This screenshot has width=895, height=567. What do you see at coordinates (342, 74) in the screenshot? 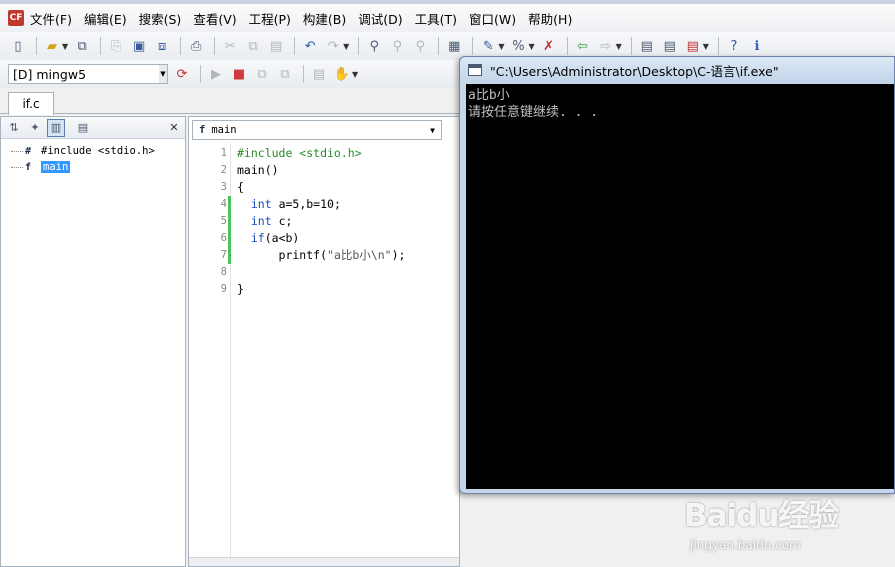
I see `hand-icon: ✋` at bounding box center [342, 74].